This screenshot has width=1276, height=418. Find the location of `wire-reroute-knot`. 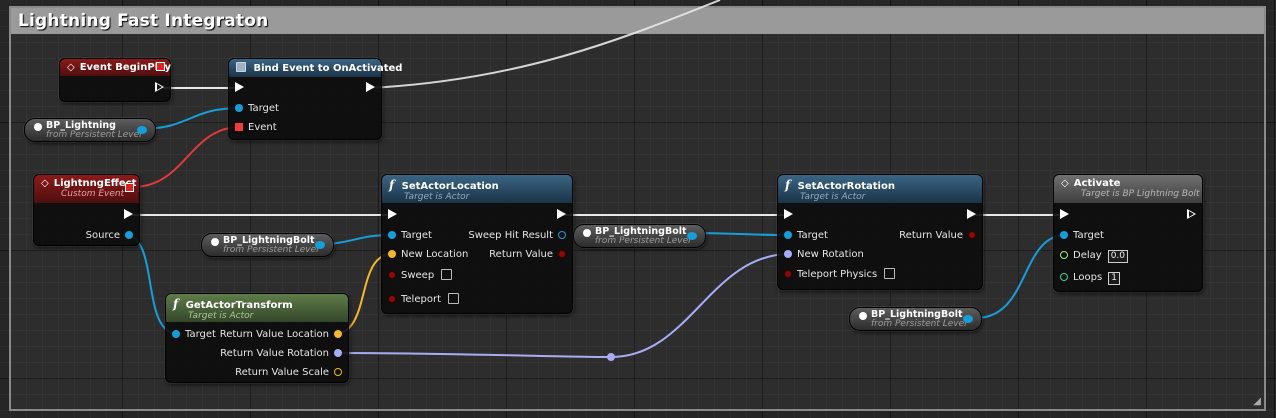

wire-reroute-knot is located at coordinates (611, 357).